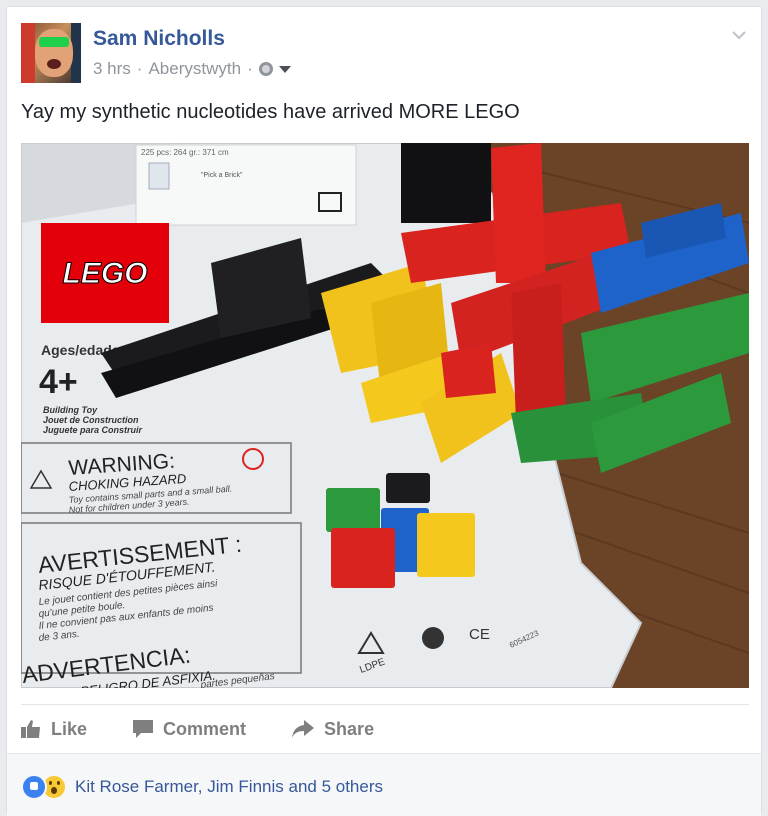 The width and height of the screenshot is (768, 816). I want to click on comment-icon, so click(143, 729).